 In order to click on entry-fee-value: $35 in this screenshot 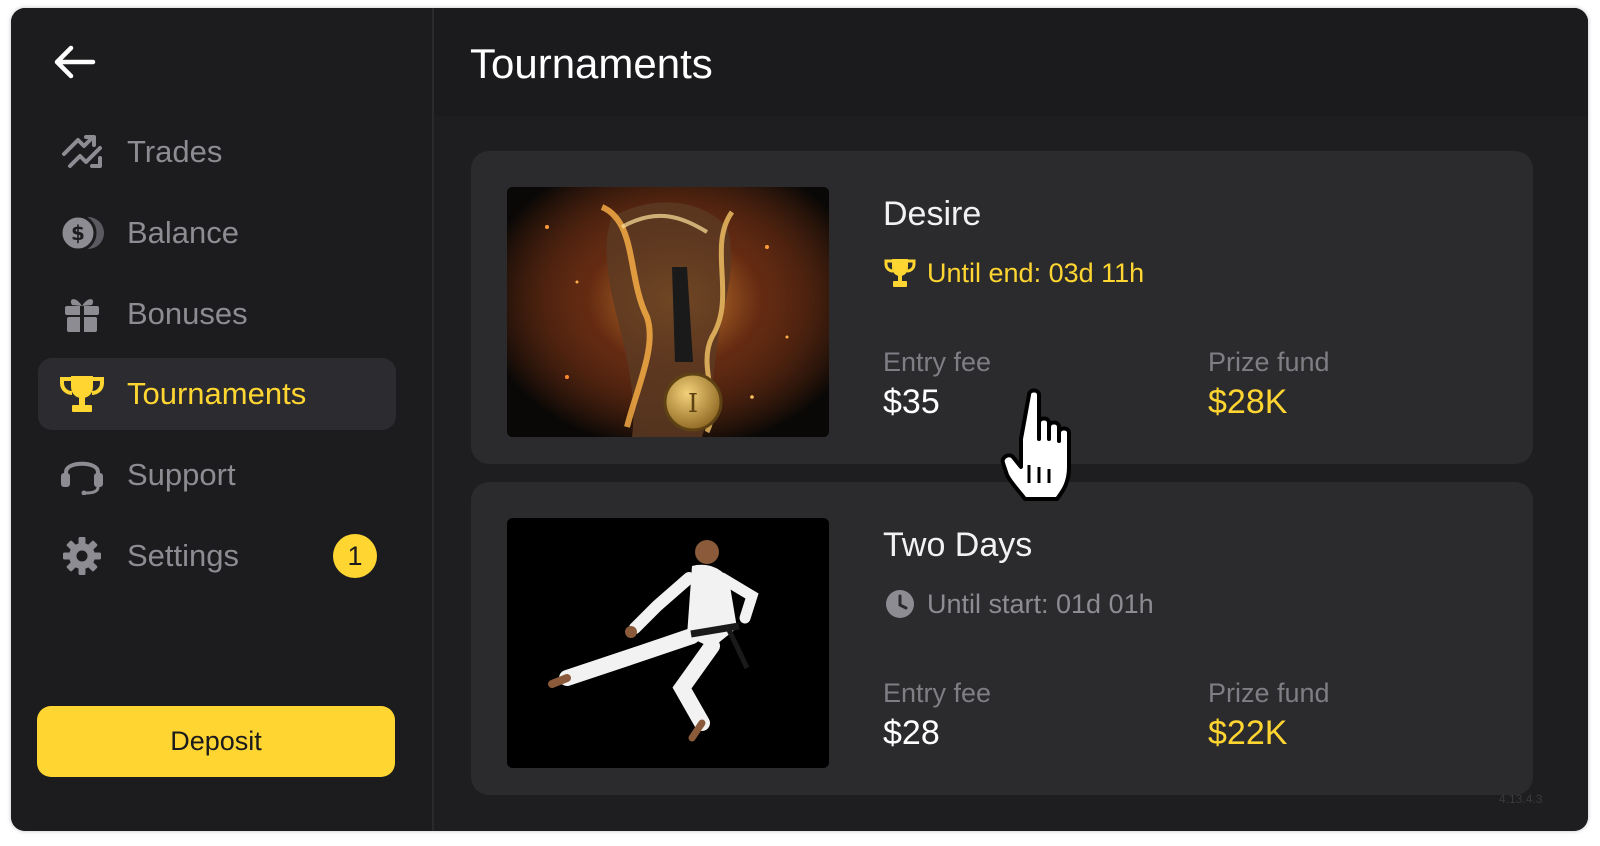, I will do `click(911, 402)`.